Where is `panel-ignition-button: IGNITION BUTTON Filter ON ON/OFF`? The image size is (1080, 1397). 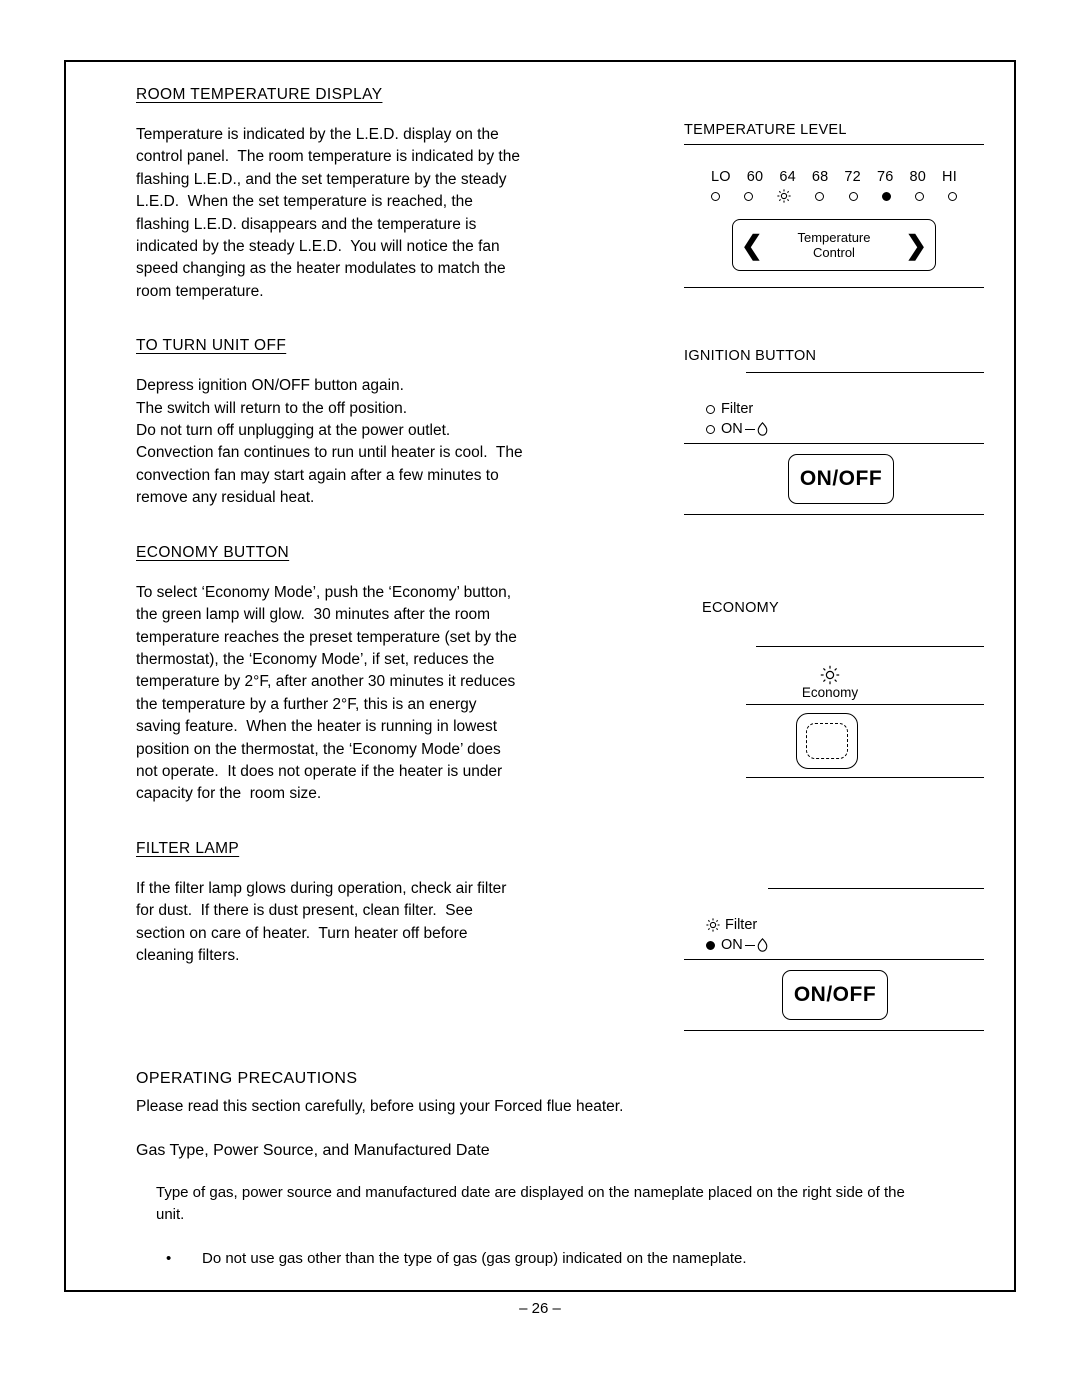
panel-ignition-button: IGNITION BUTTON Filter ON ON/OFF is located at coordinates (834, 431).